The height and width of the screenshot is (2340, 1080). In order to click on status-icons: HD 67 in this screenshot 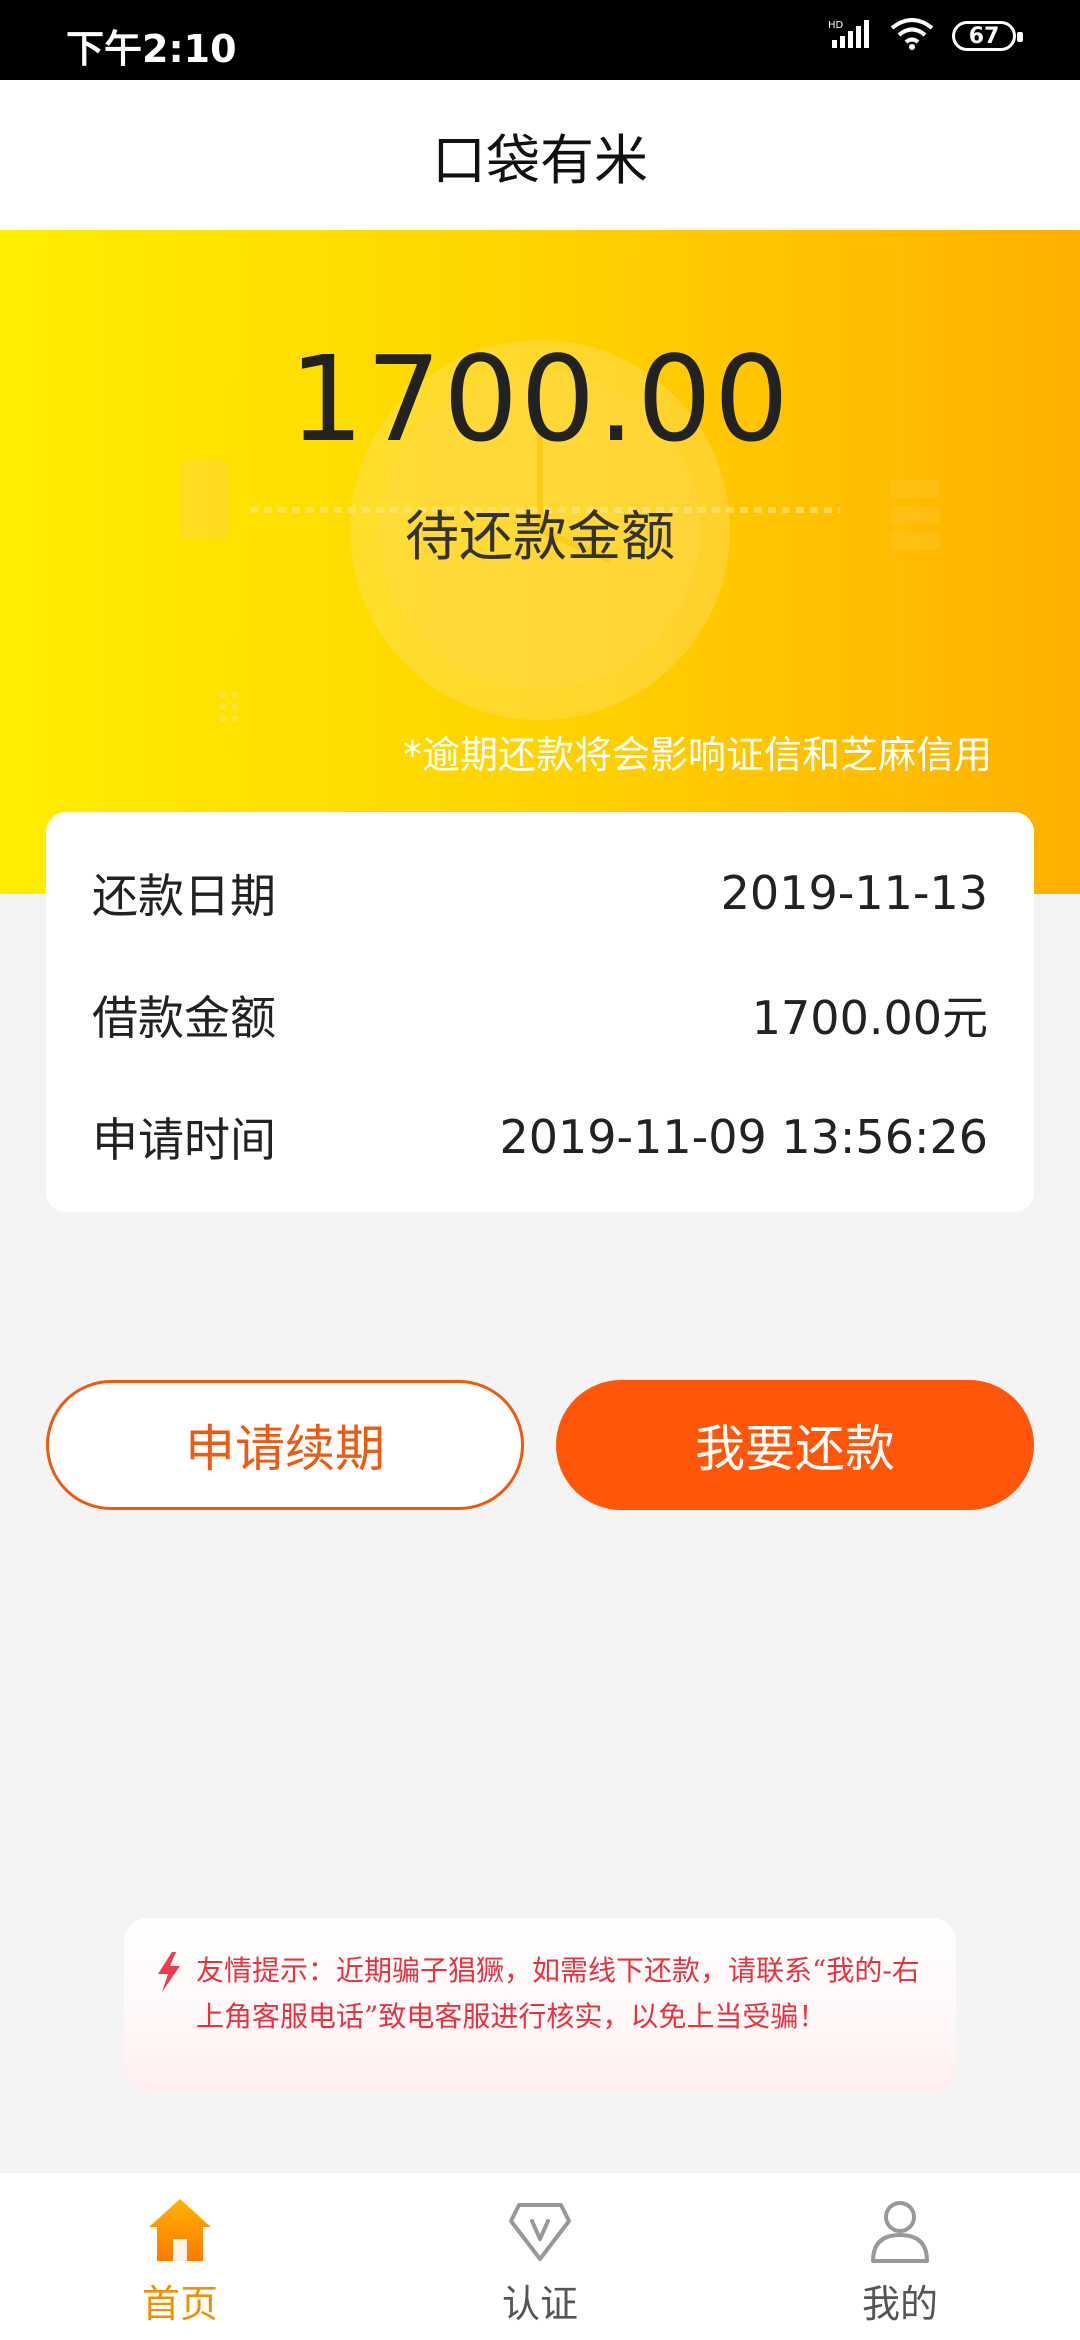, I will do `click(925, 36)`.